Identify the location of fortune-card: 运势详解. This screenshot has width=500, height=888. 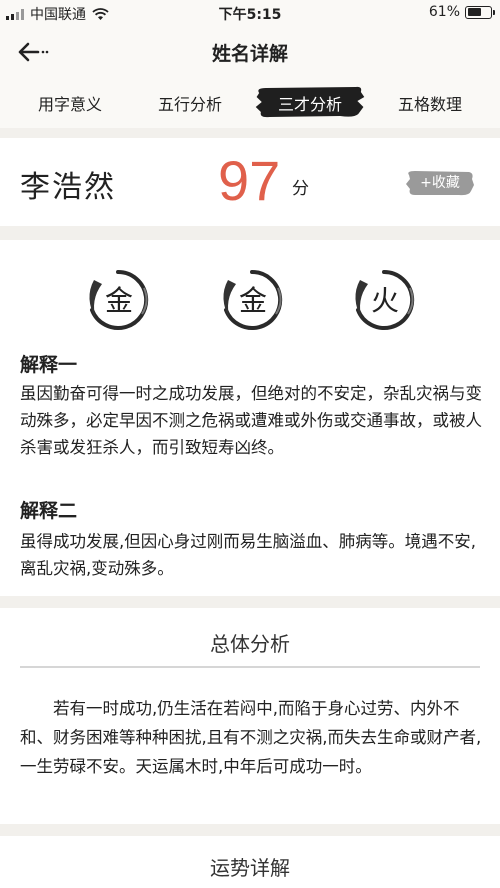
(250, 862).